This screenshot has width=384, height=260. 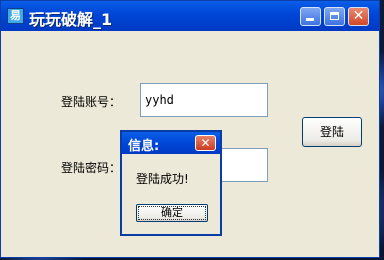 I want to click on dialog-close-button: ✕, so click(x=205, y=143).